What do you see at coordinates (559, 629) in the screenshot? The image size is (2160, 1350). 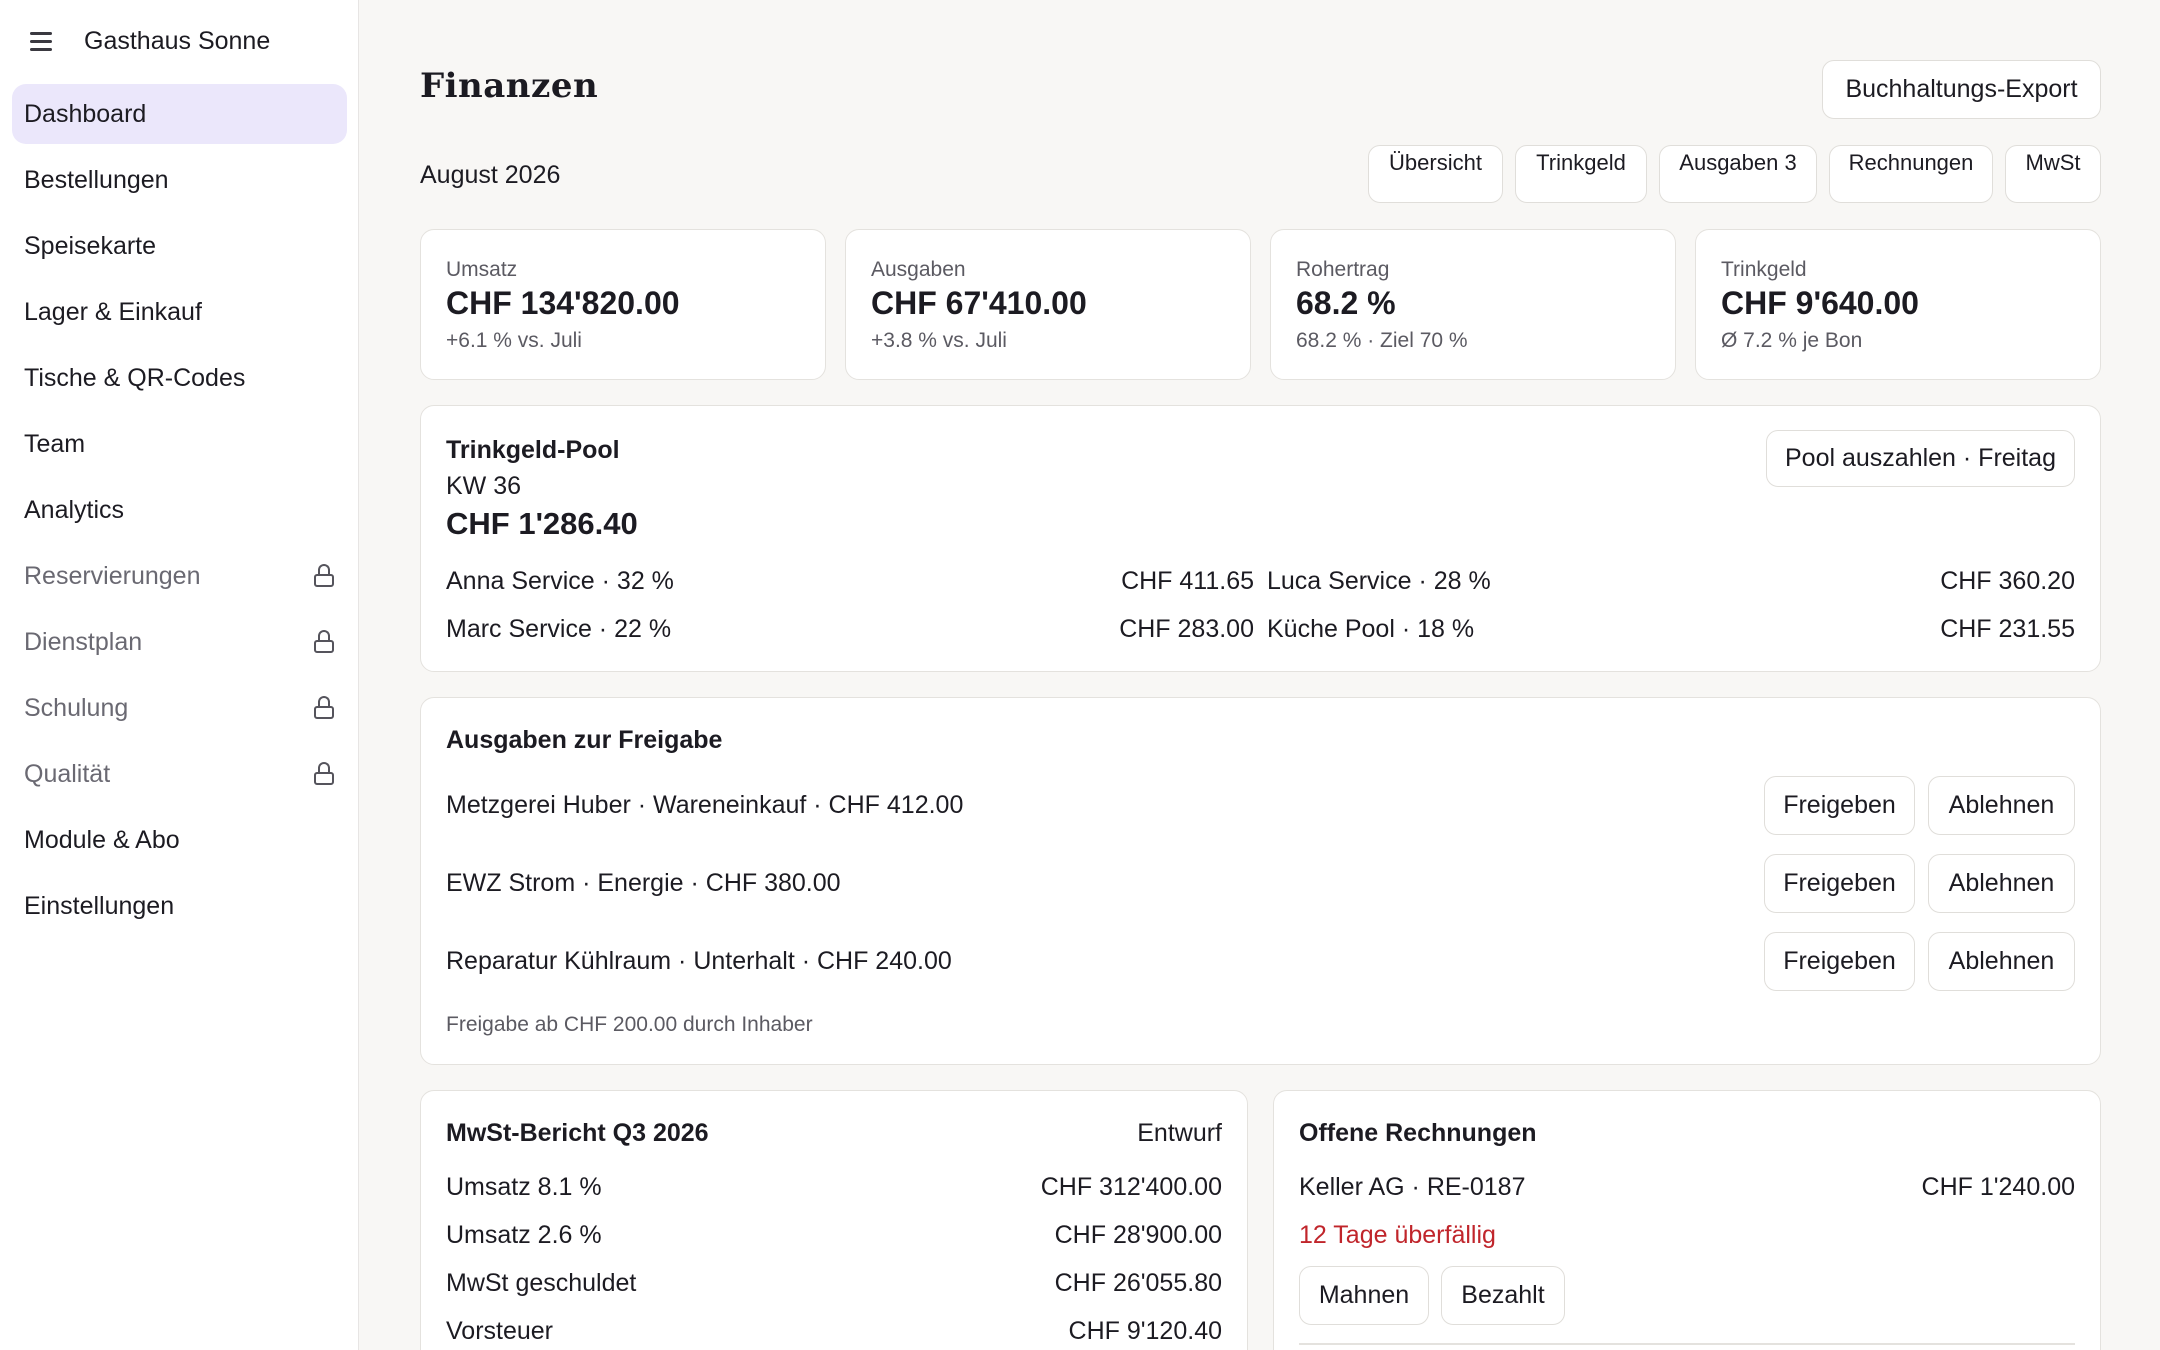 I see `tip-share-name: Marc Service · 22 %` at bounding box center [559, 629].